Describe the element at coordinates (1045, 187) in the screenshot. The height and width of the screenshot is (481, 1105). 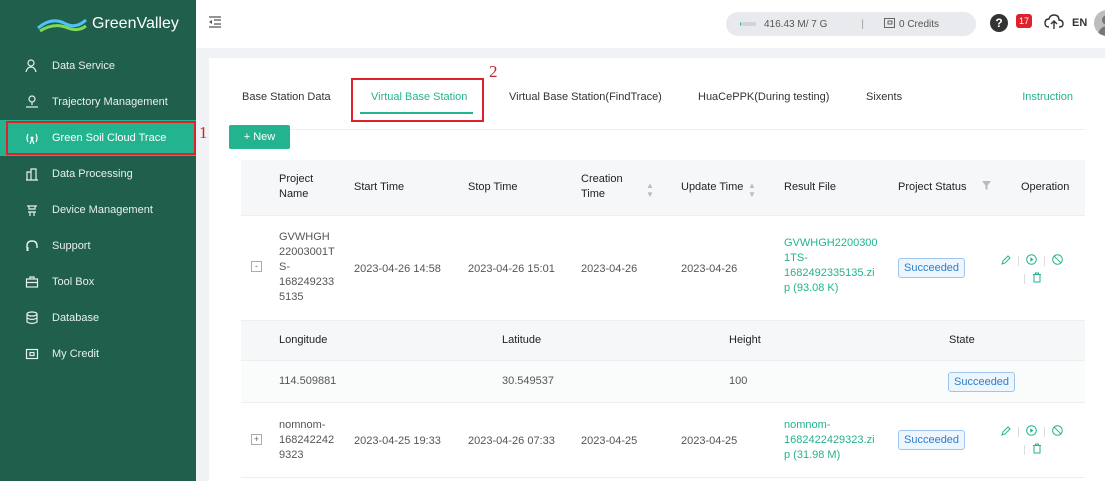
I see `col-operation: Operation` at that location.